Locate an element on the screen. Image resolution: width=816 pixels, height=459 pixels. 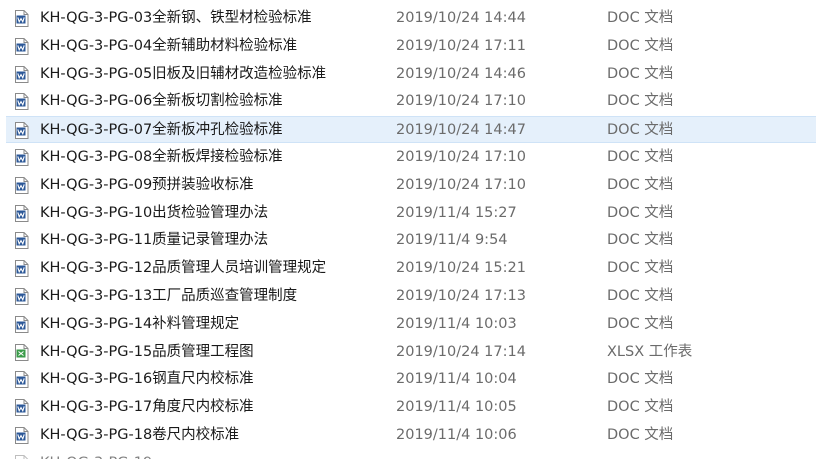
file-date-modified: 2019/10/24 14:46 is located at coordinates (461, 73).